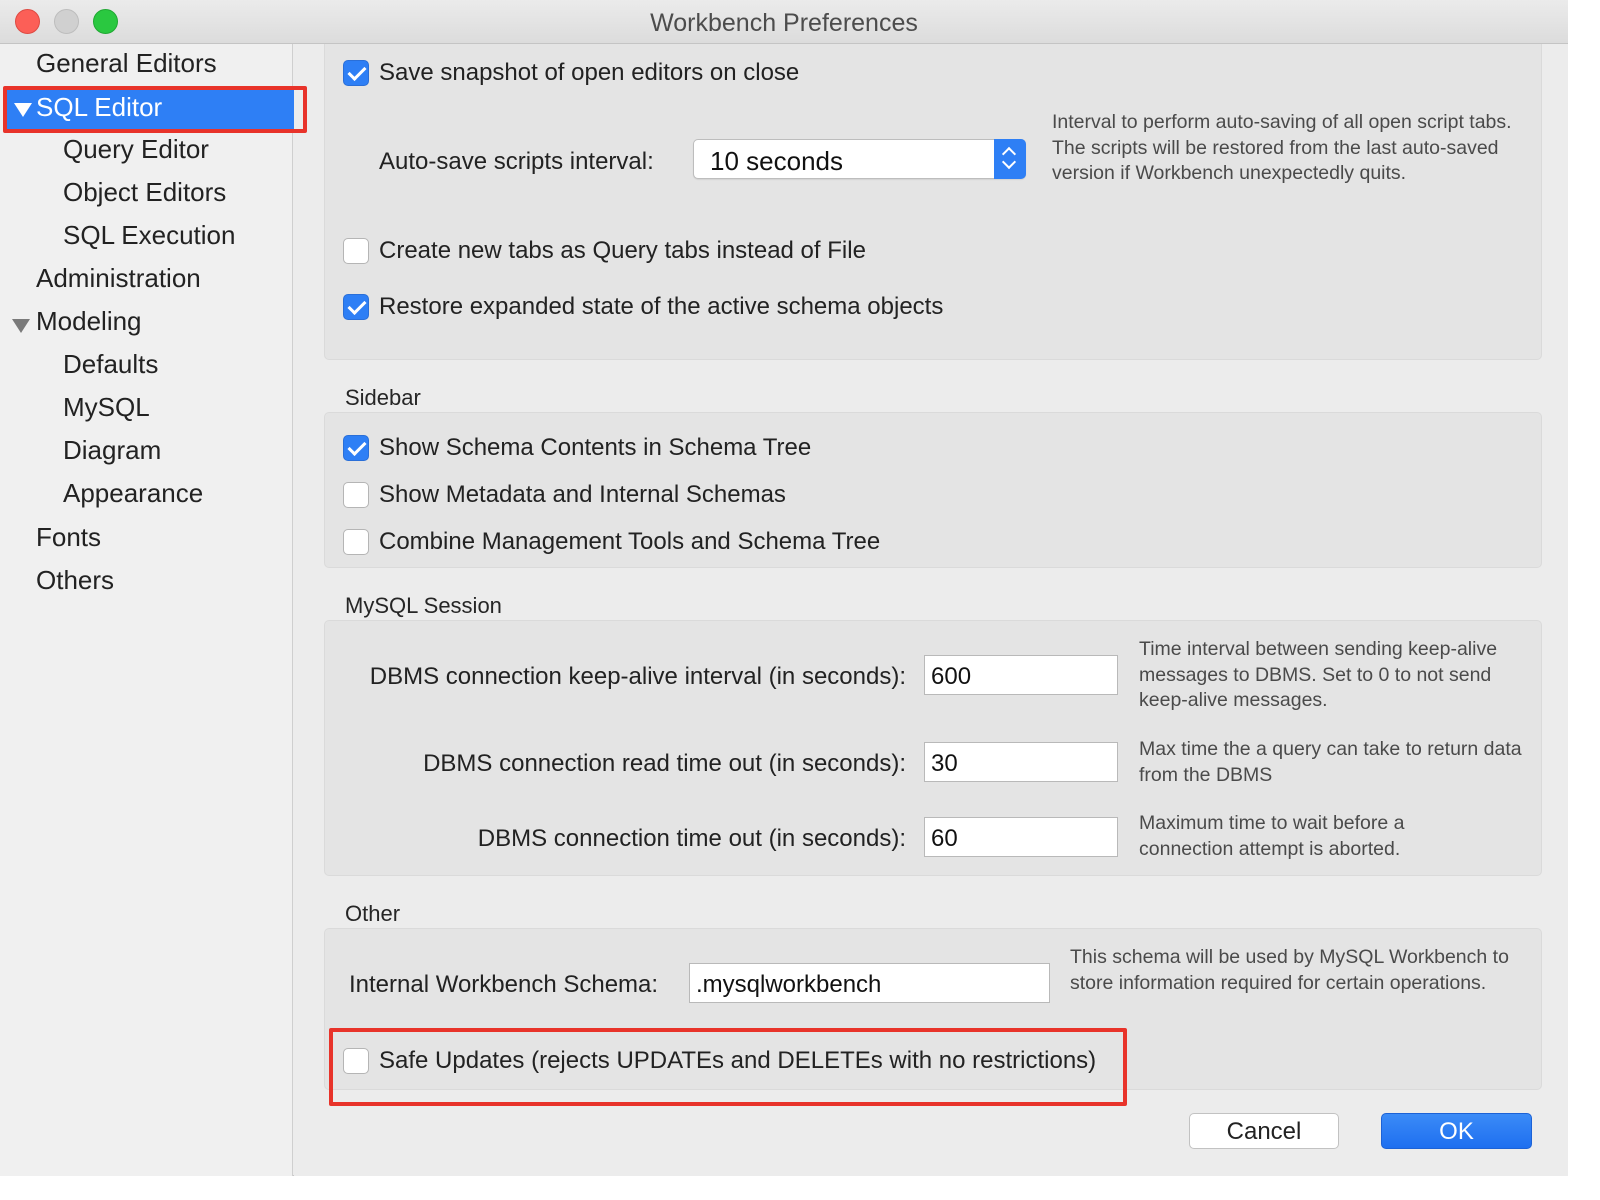 The image size is (1600, 1200). Describe the element at coordinates (356, 448) in the screenshot. I see `show-schema-contents-checkbox` at that location.